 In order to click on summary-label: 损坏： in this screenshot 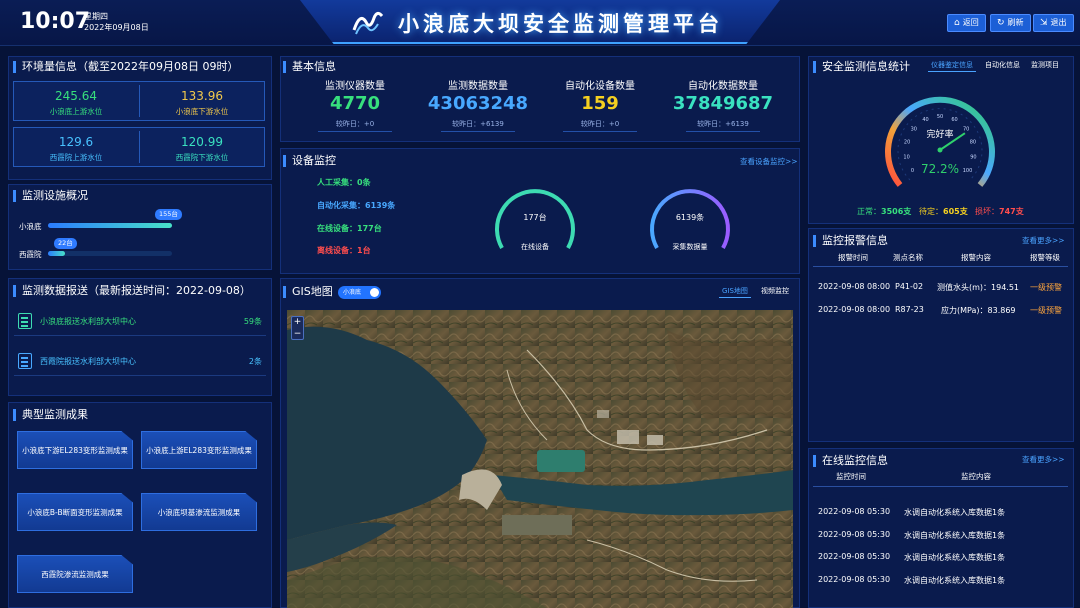, I will do `click(987, 211)`.